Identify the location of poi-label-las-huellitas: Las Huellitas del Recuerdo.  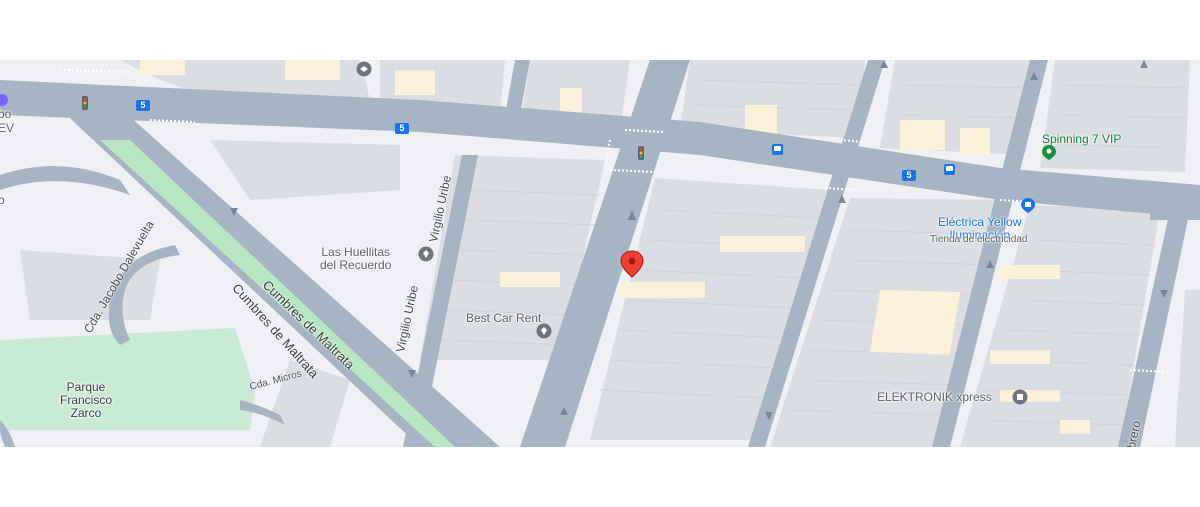
(355, 259).